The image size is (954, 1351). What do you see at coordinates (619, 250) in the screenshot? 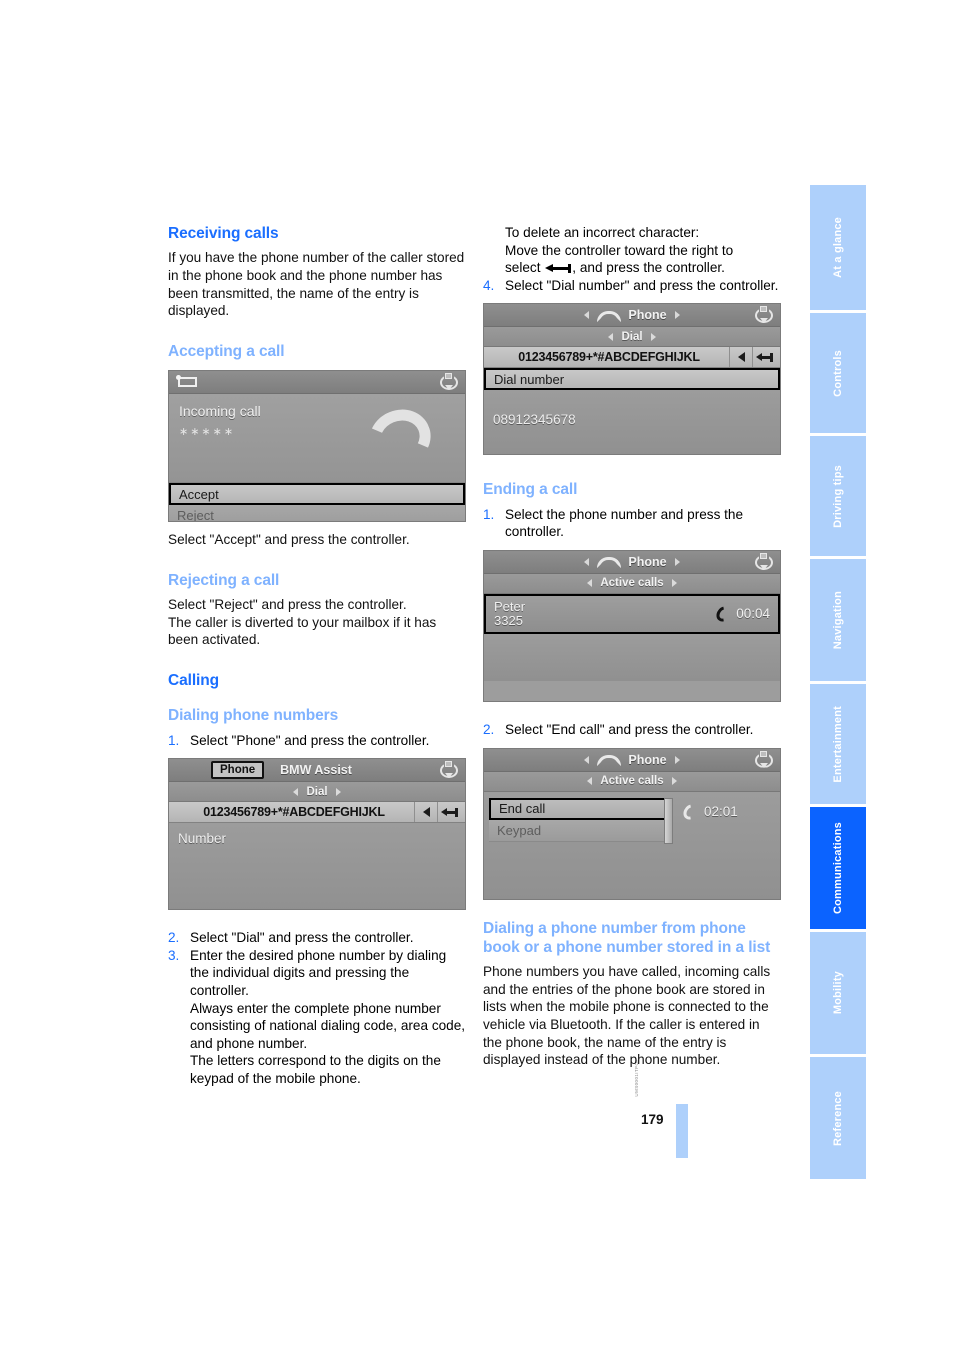
I see `delete-note-line2: Move the controller toward the right to` at bounding box center [619, 250].